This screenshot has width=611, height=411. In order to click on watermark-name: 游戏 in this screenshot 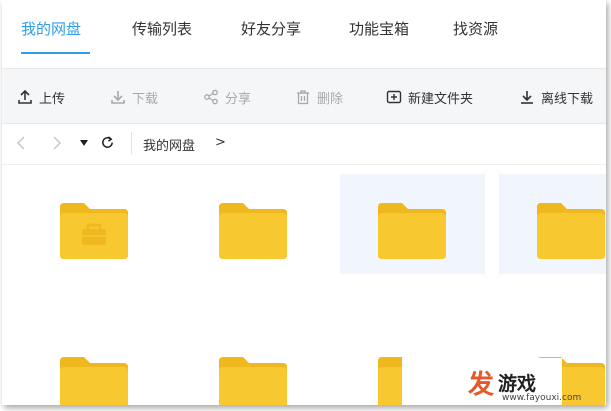, I will do `click(517, 384)`.